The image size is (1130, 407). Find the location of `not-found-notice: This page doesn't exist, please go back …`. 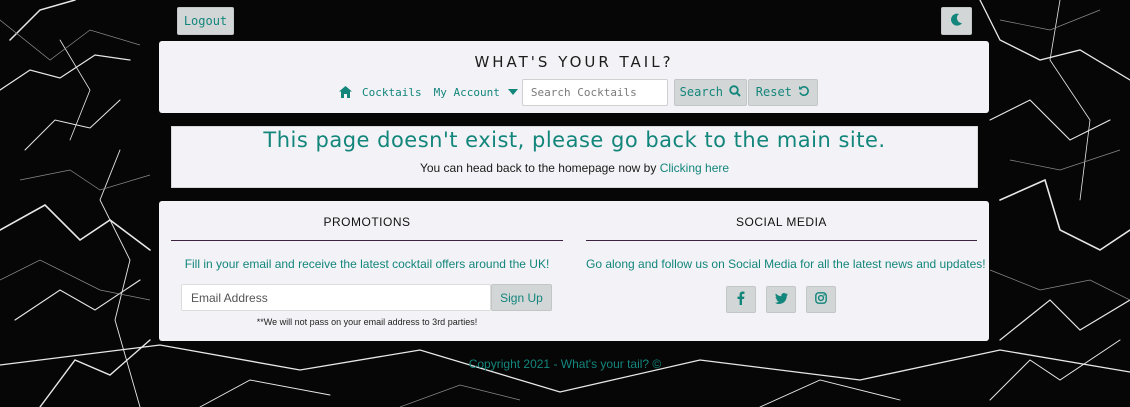

not-found-notice: This page doesn't exist, please go back … is located at coordinates (574, 157).